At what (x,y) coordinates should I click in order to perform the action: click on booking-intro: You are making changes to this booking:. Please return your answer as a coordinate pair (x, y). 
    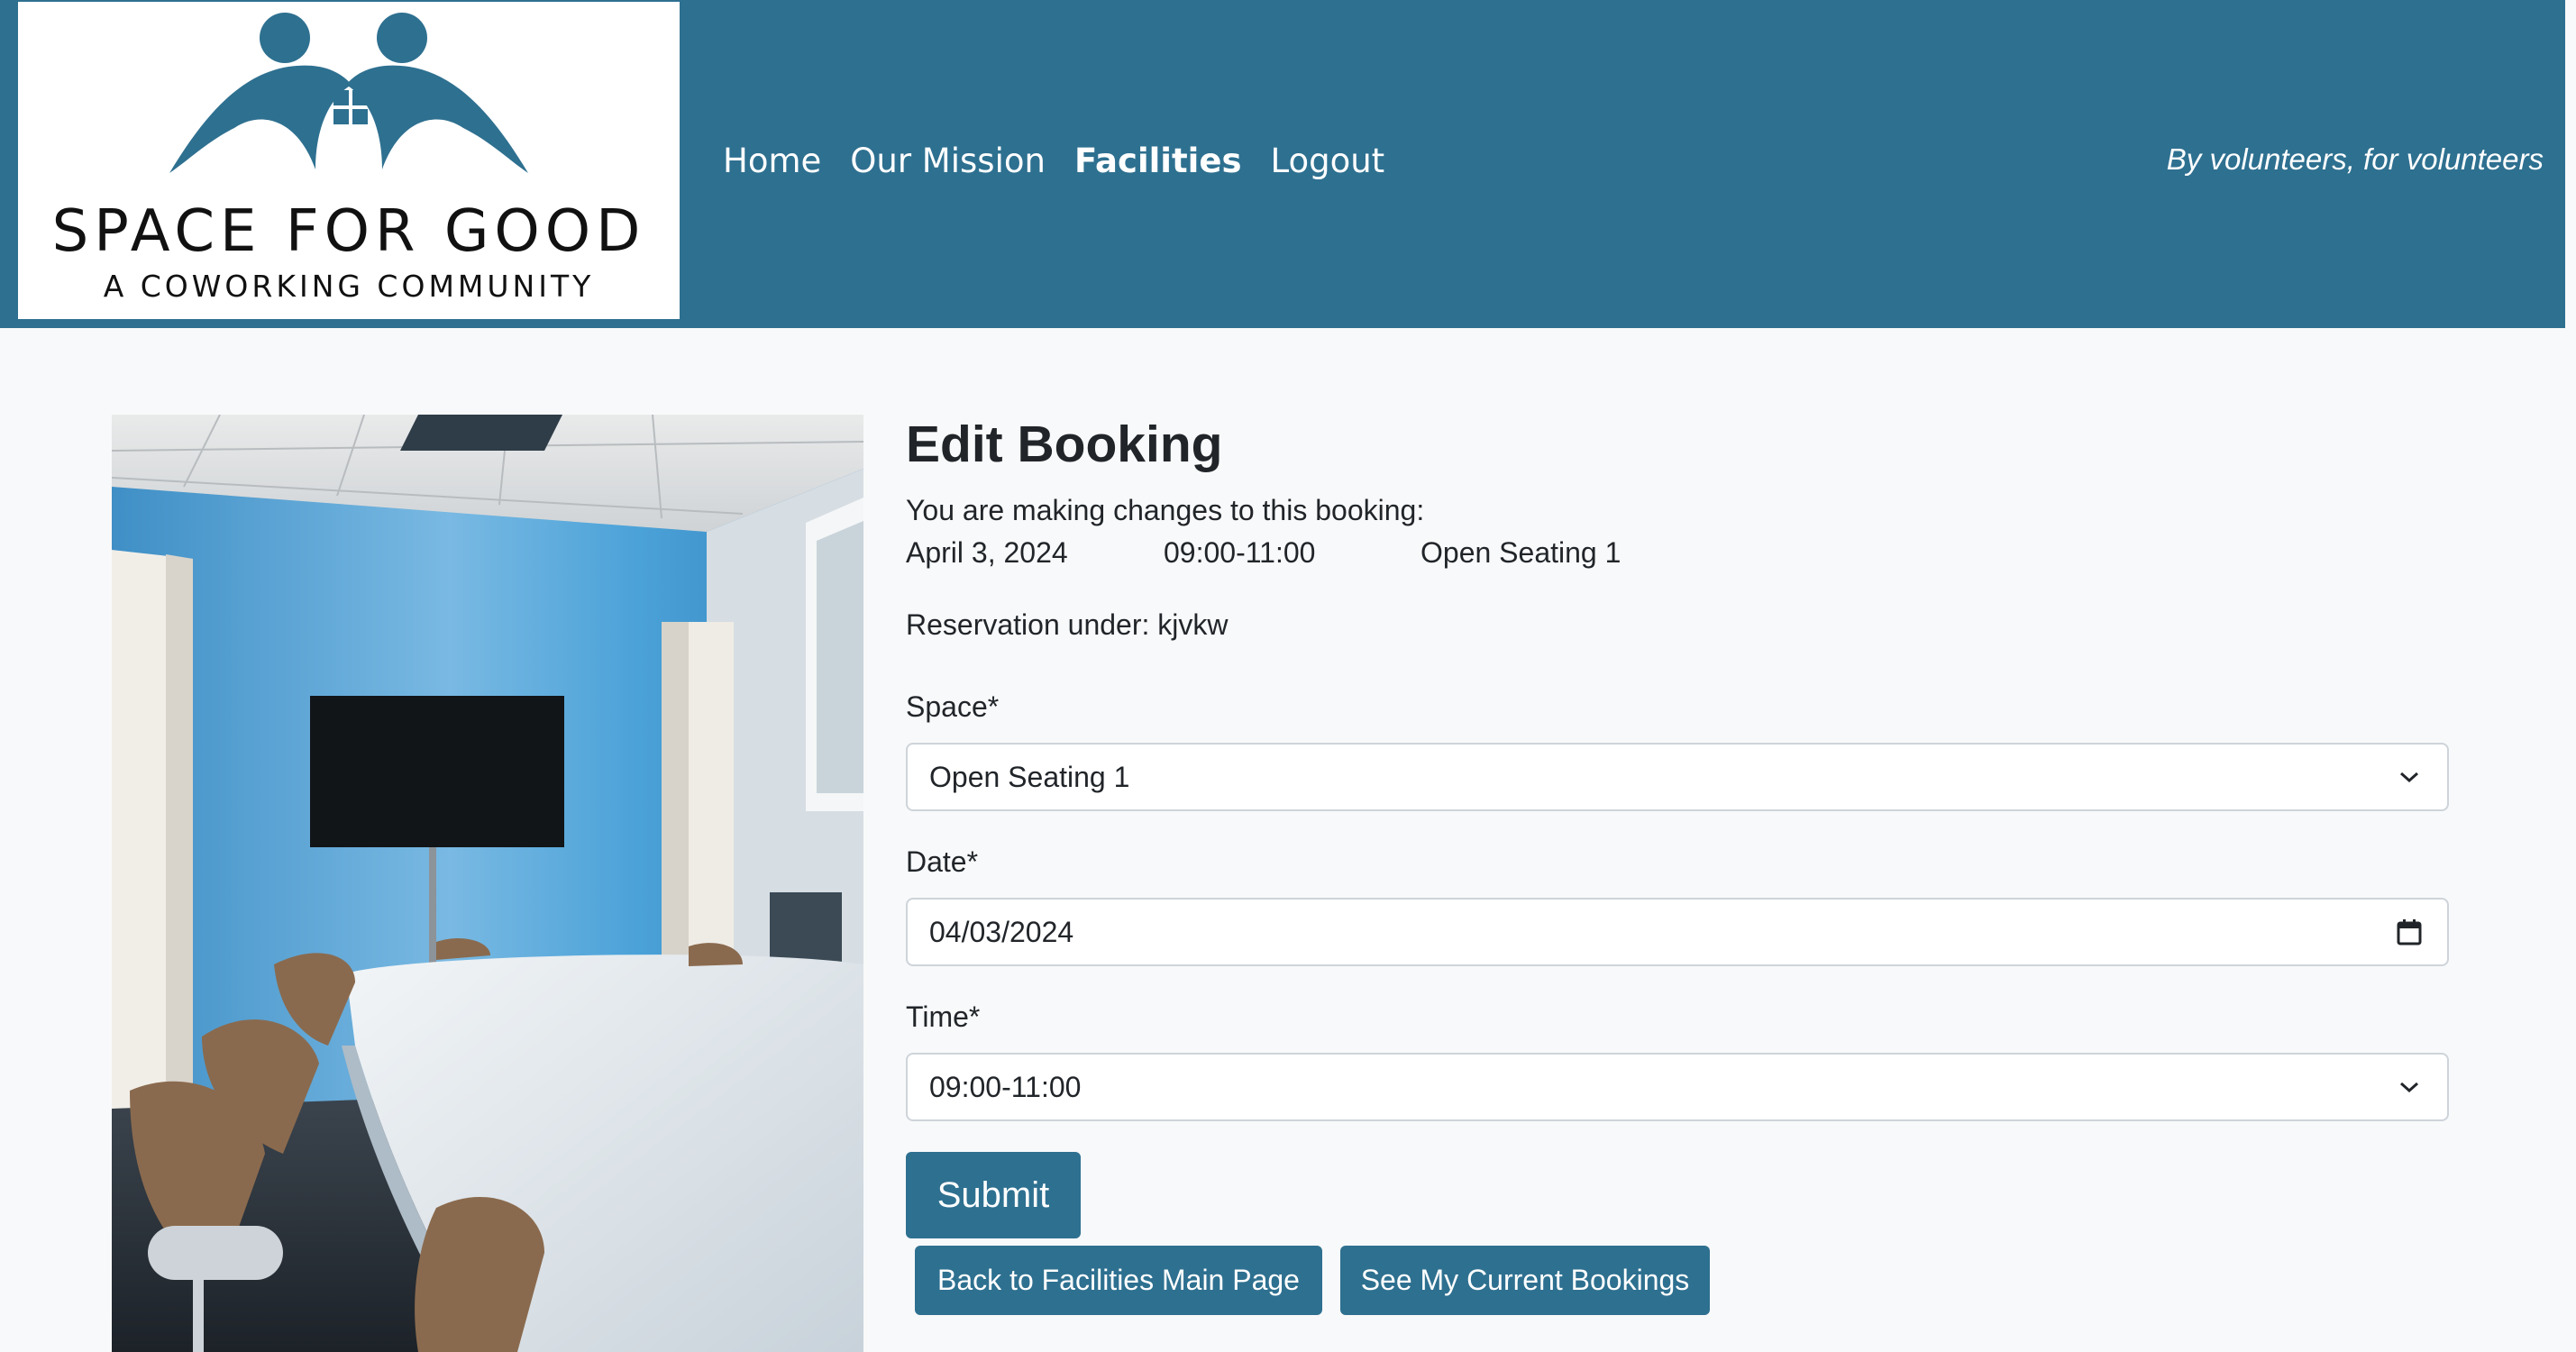
    Looking at the image, I should click on (1165, 510).